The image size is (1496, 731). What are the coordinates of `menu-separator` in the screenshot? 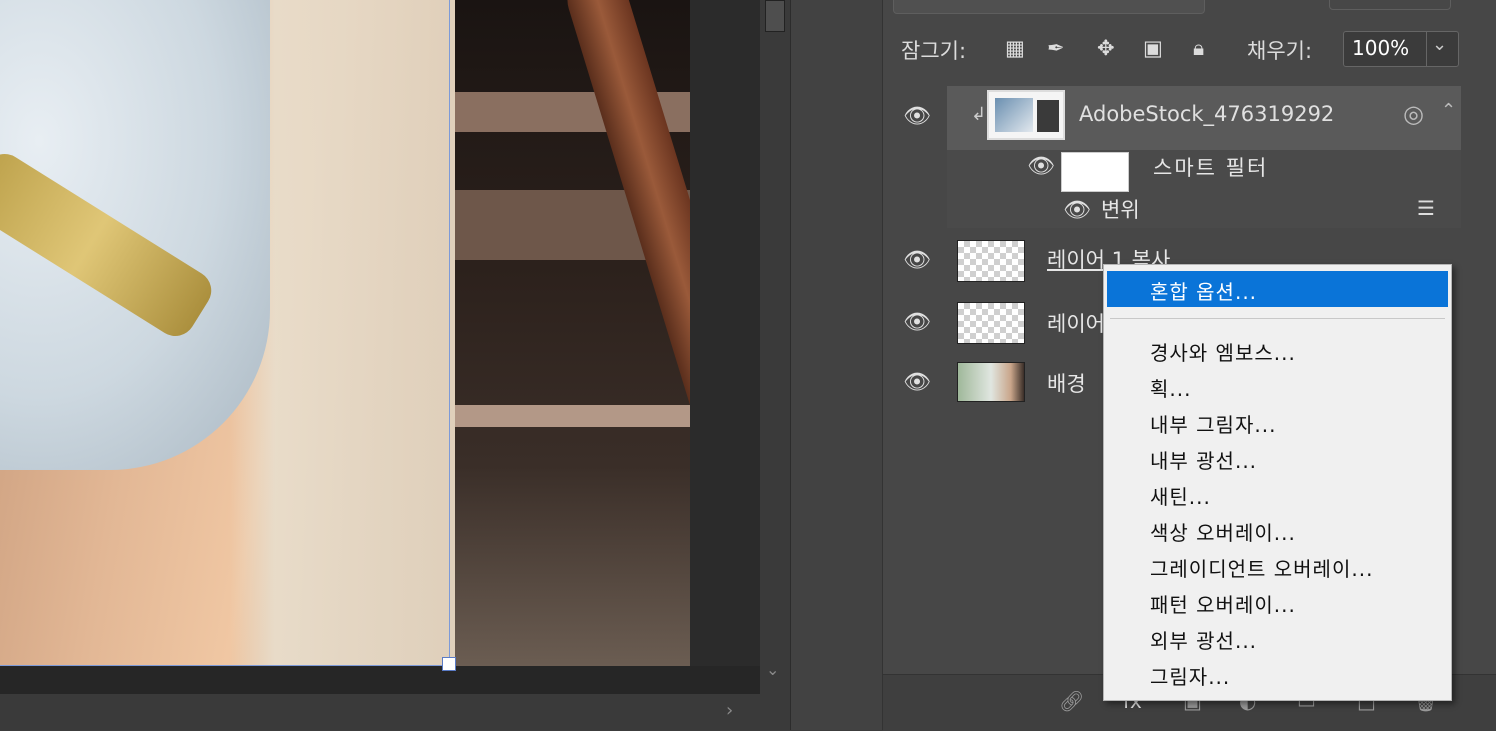 It's located at (1277, 318).